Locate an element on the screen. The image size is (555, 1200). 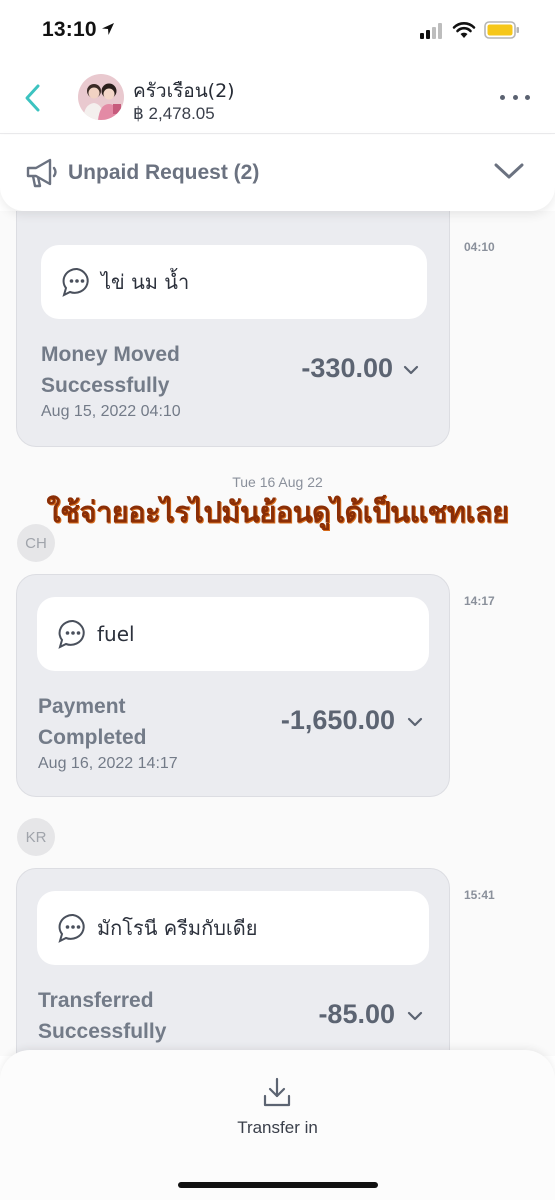
status-bar: 13:10 is located at coordinates (277, 31).